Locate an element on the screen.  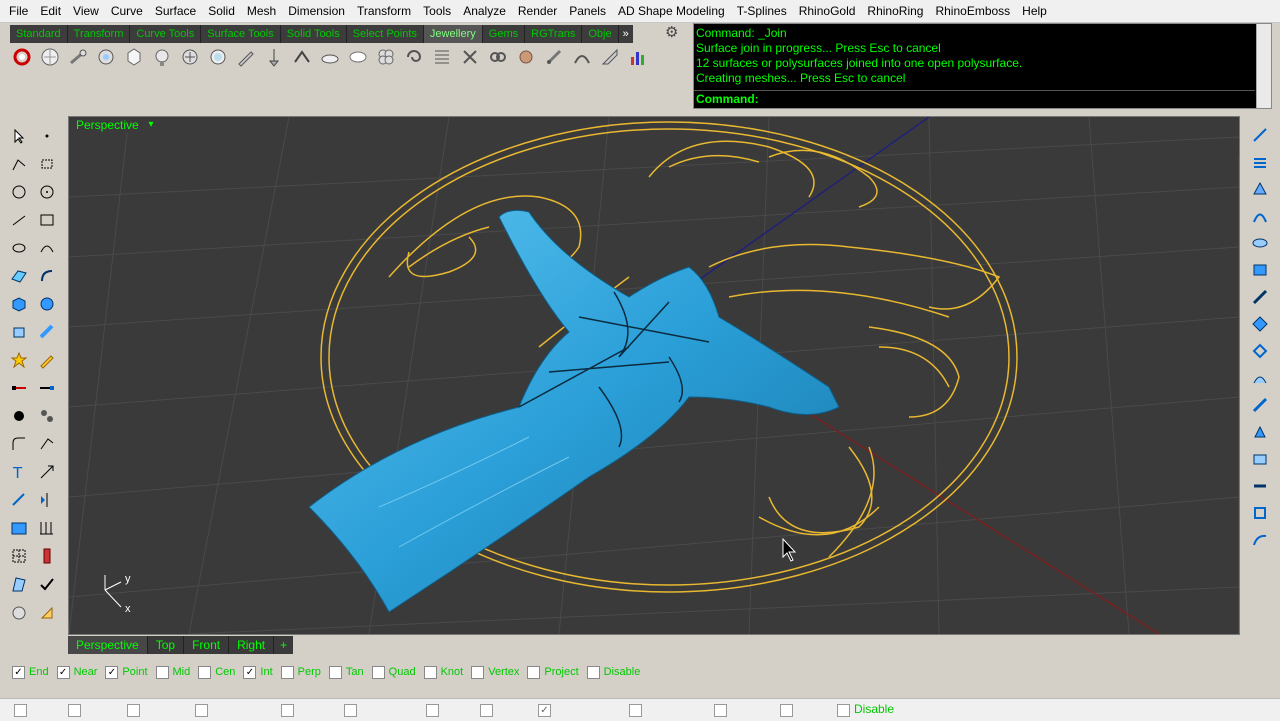
edit-pencil-icon is located at coordinates (19, 584).